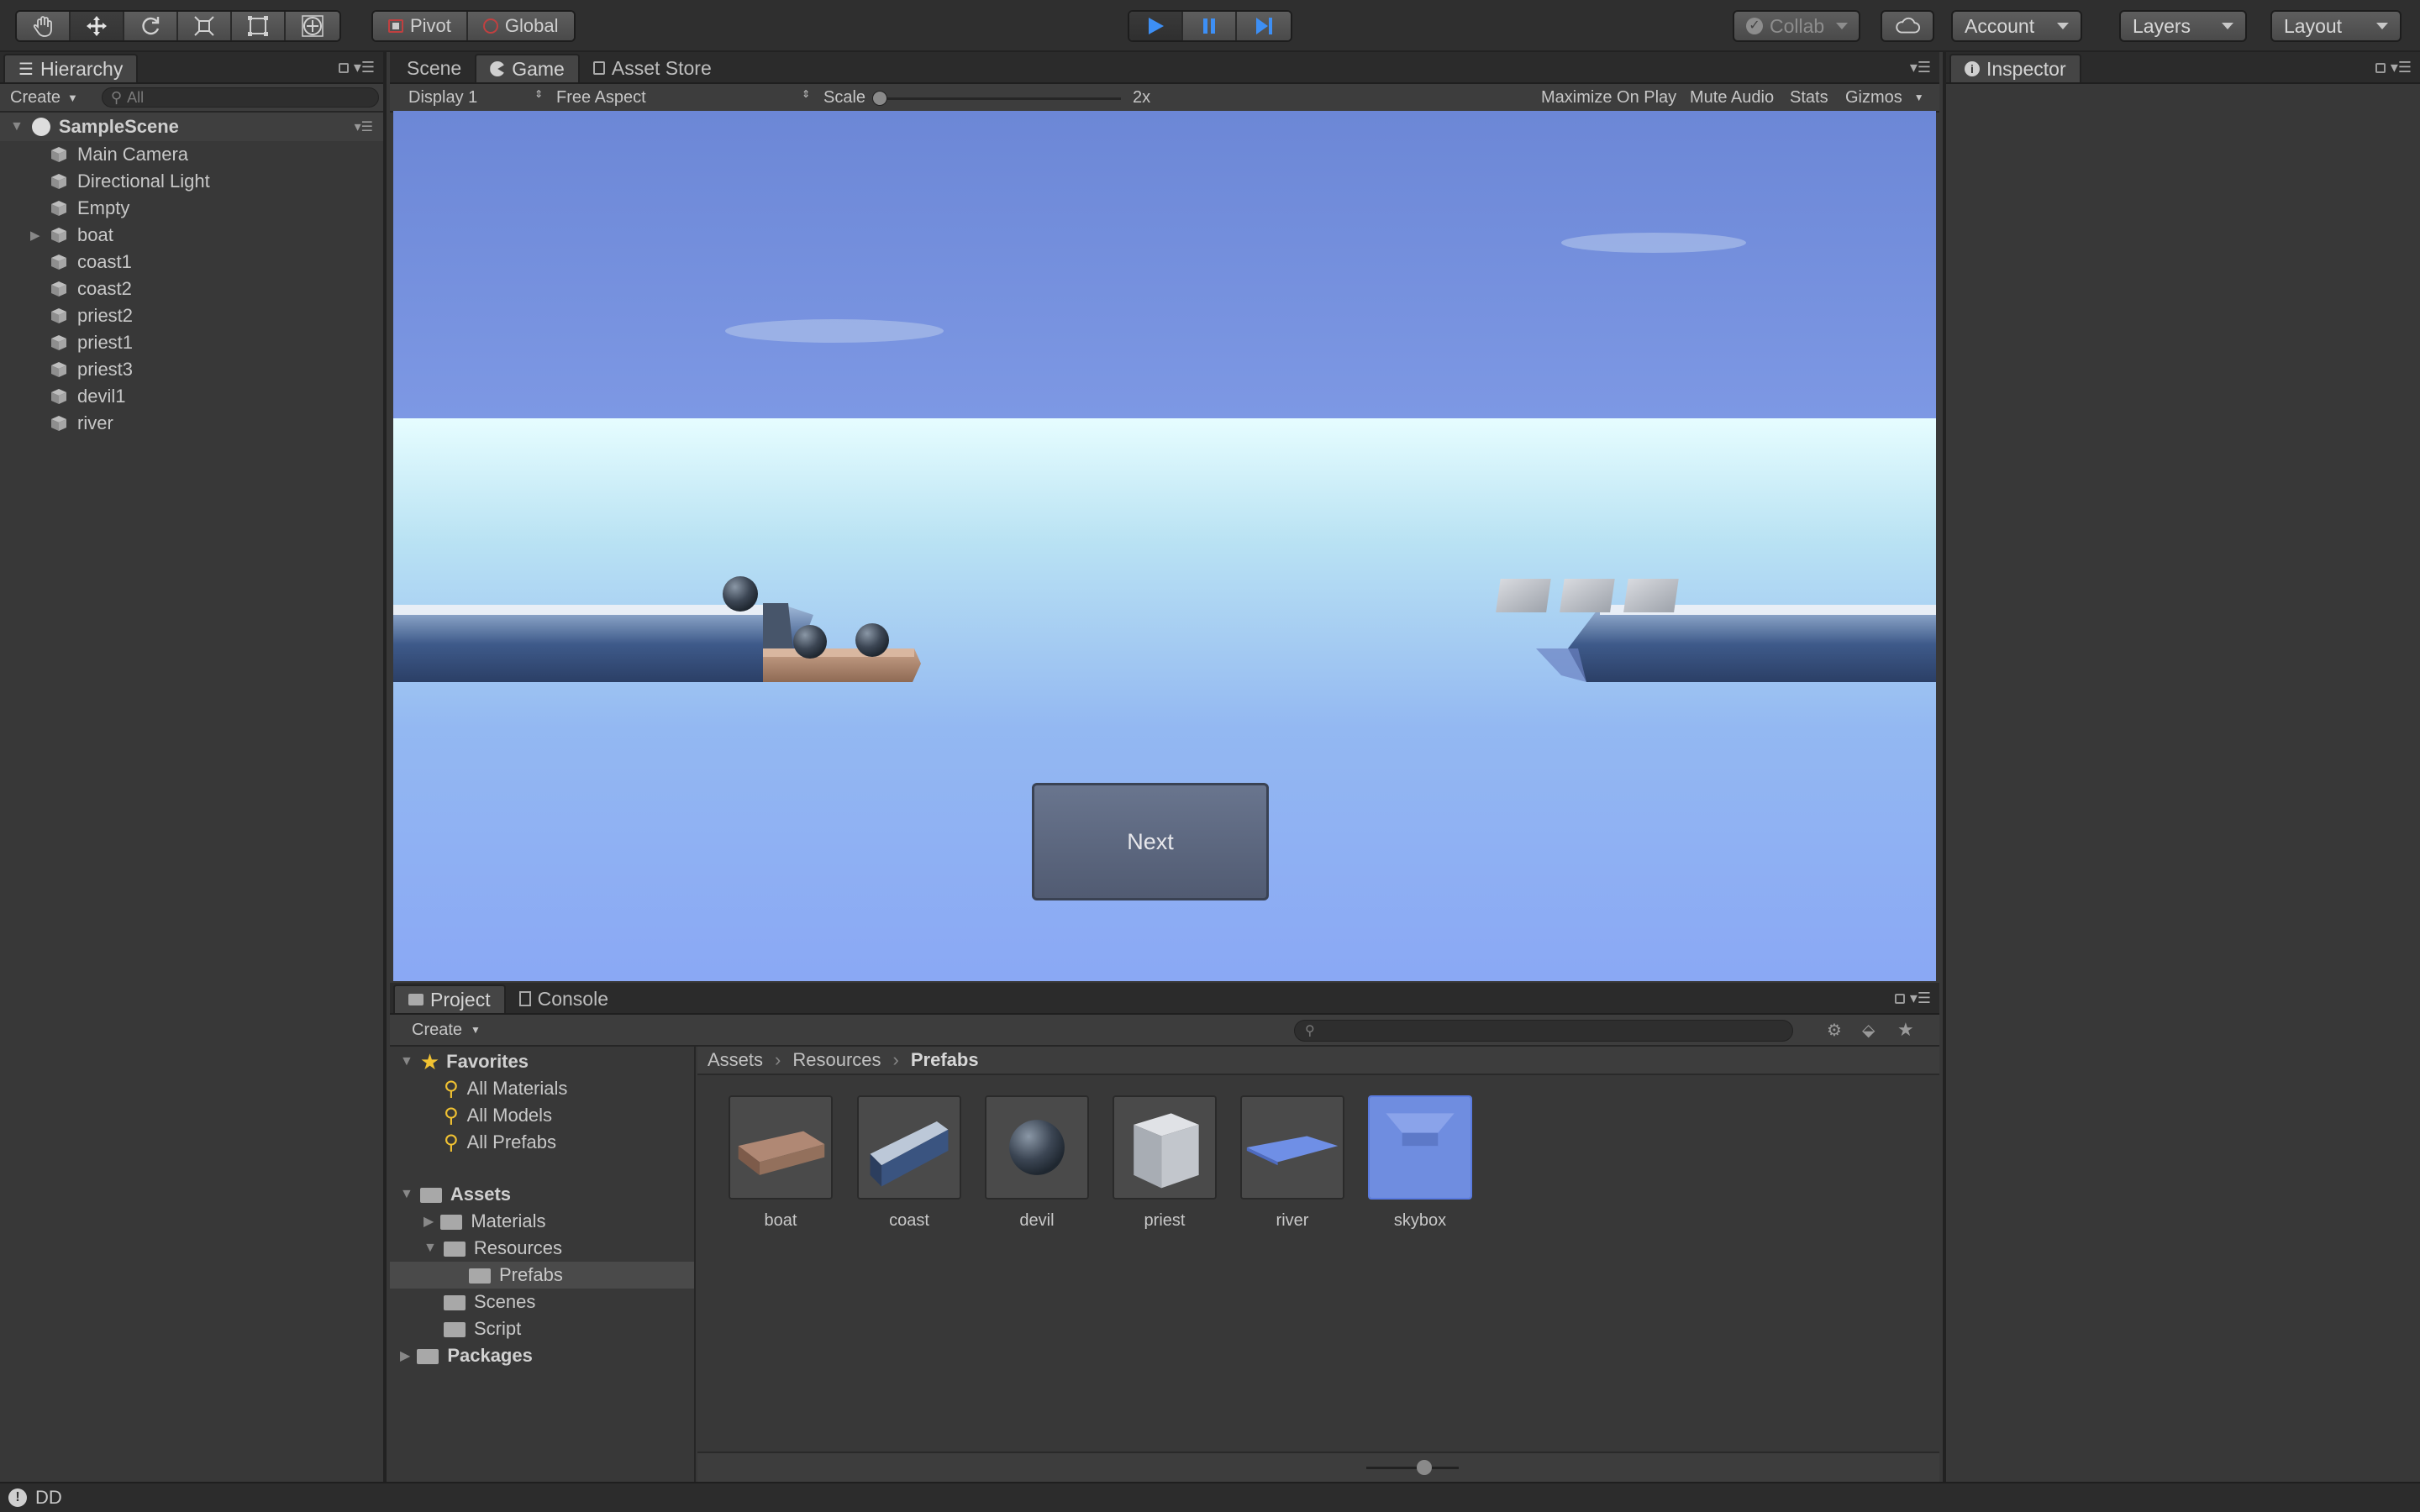 The image size is (2420, 1512). What do you see at coordinates (542, 1355) in the screenshot?
I see `packages-row: ▶ Packages` at bounding box center [542, 1355].